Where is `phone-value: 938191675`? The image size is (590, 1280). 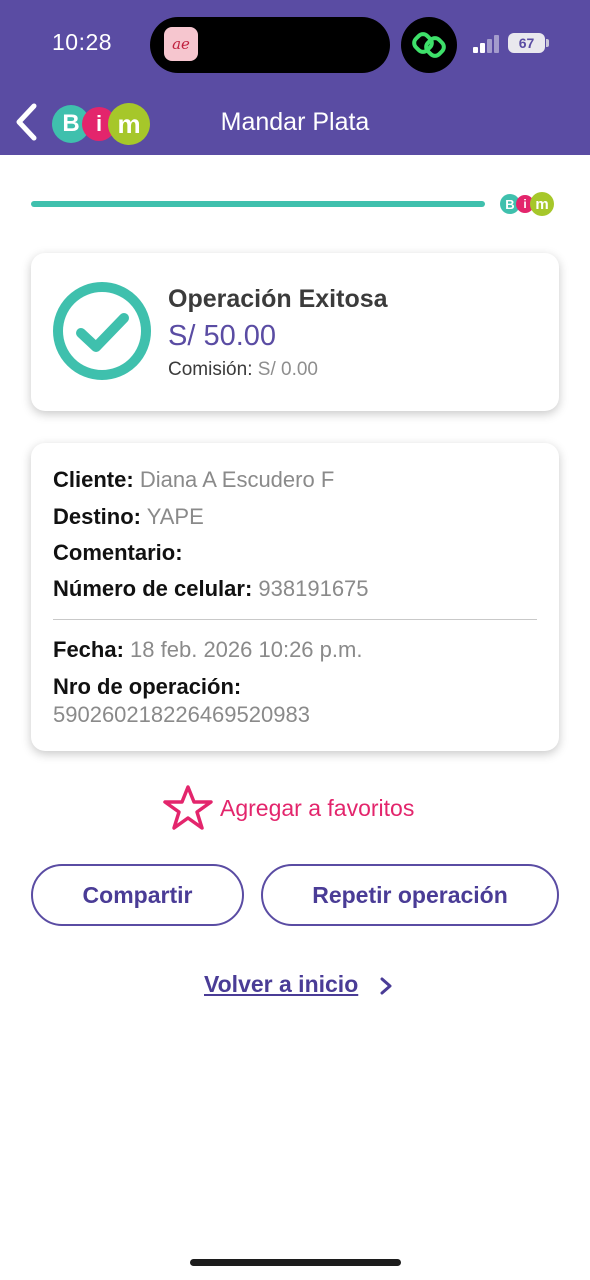
phone-value: 938191675 is located at coordinates (313, 588).